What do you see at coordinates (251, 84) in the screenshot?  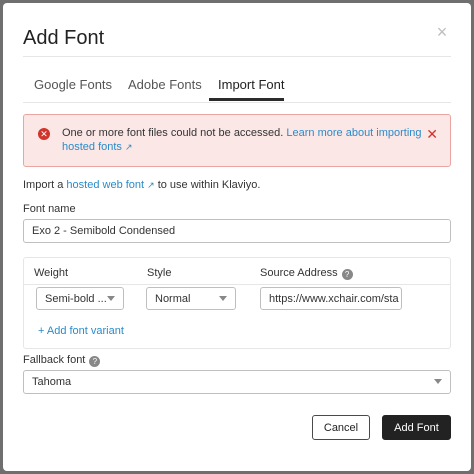 I see `tab-import-font: Import Font` at bounding box center [251, 84].